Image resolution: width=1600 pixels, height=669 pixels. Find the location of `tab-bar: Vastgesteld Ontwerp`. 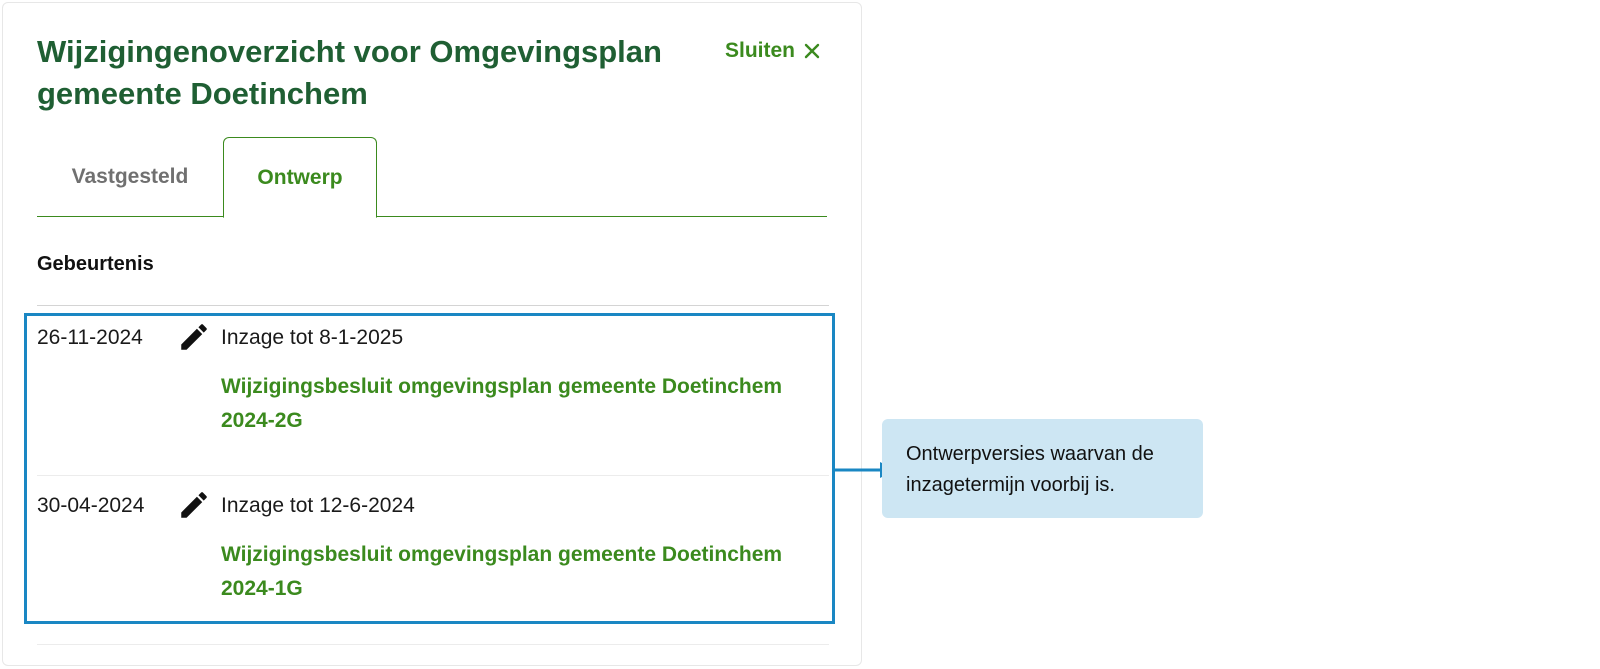

tab-bar: Vastgesteld Ontwerp is located at coordinates (432, 177).